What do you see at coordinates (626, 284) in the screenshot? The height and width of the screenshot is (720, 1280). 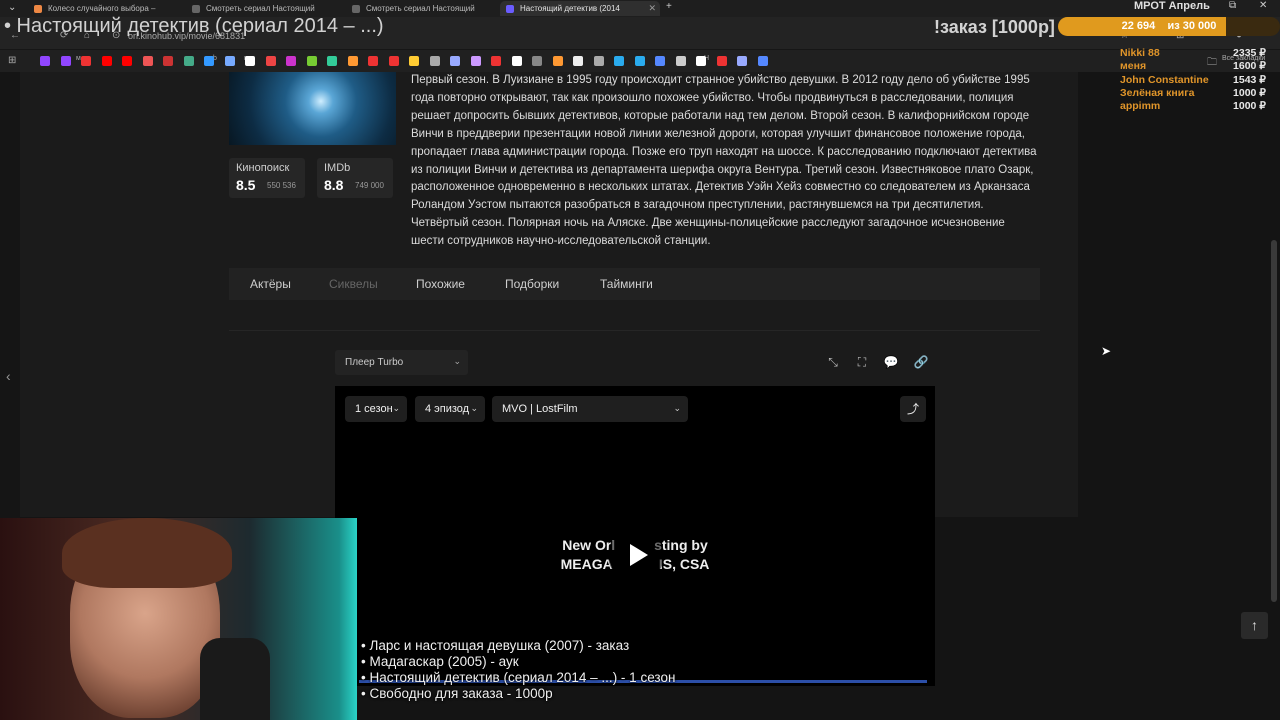 I see `tab-timings: Тайминги` at bounding box center [626, 284].